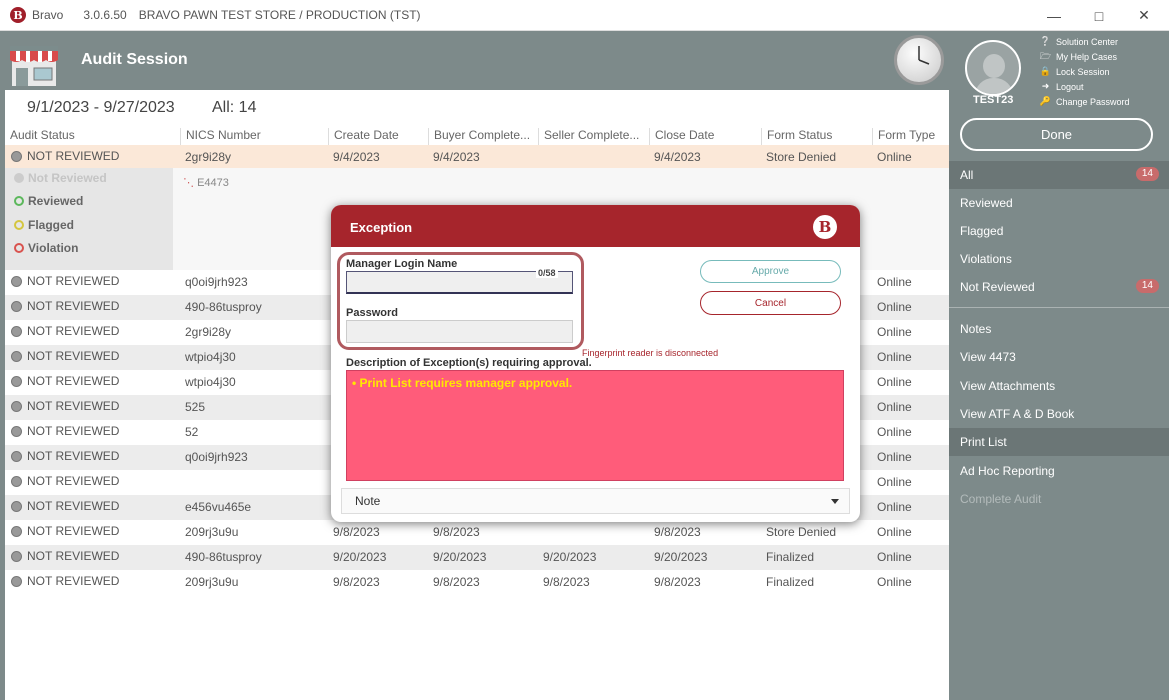 This screenshot has height=700, width=1169. I want to click on link-solution-center: ❔ Solution Center, so click(1085, 41).